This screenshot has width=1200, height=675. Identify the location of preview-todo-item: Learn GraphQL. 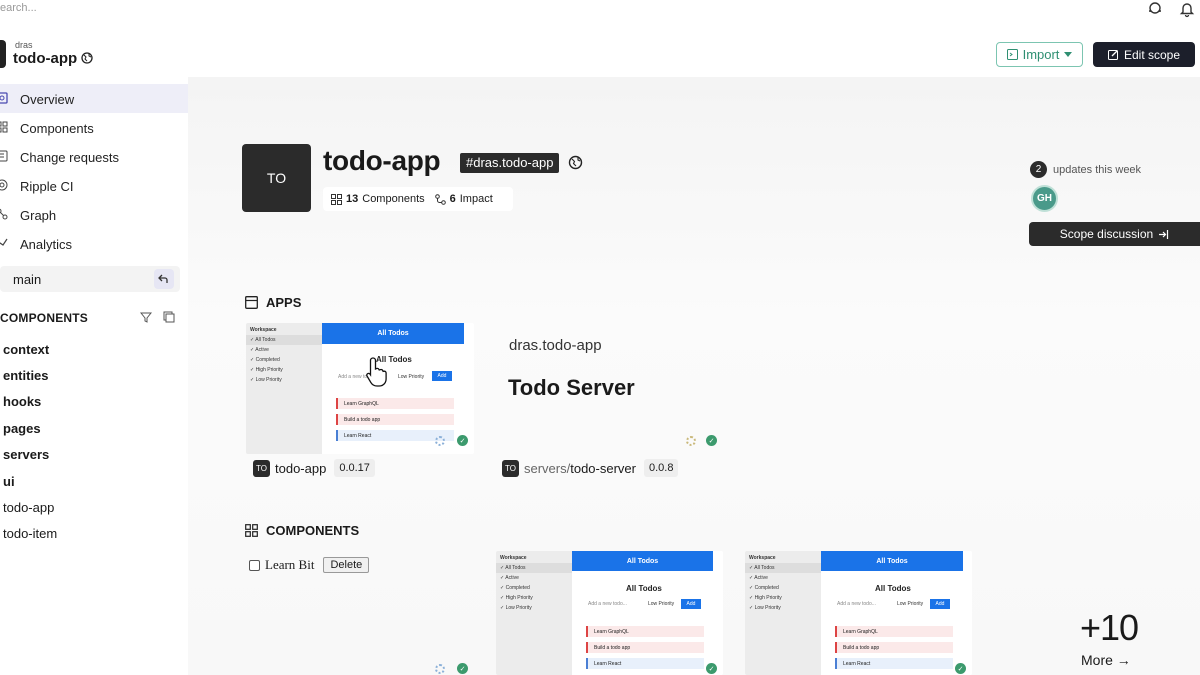
(645, 631).